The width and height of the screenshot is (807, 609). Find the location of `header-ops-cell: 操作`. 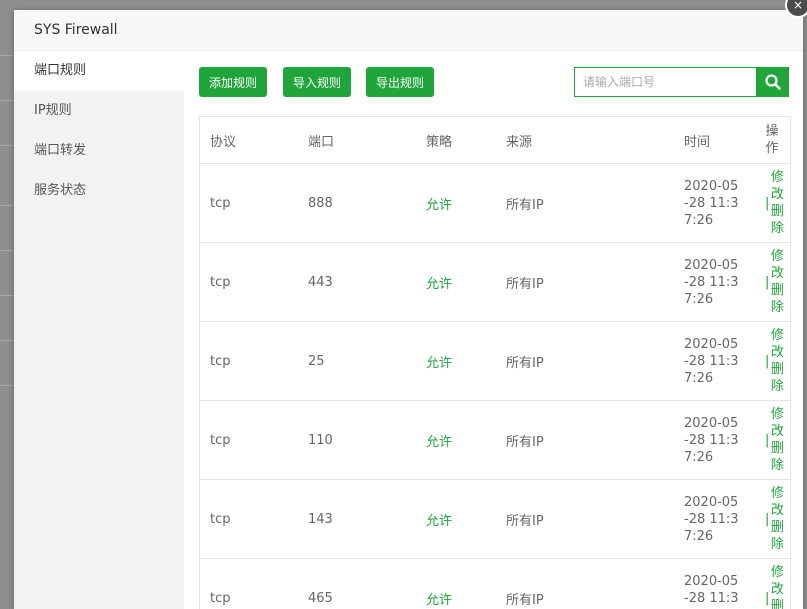

header-ops-cell: 操作 is located at coordinates (775, 140).